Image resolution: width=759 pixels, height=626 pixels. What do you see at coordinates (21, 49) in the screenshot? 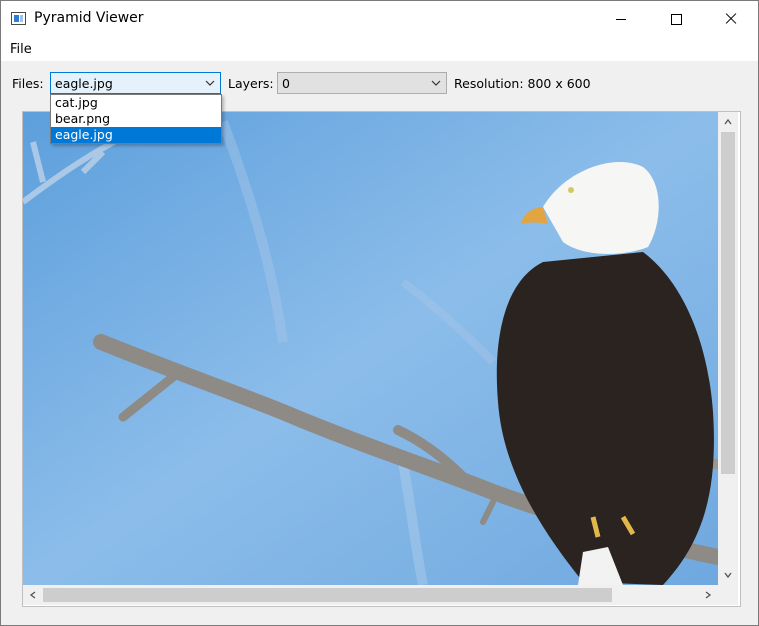
I see `menu-file: File` at bounding box center [21, 49].